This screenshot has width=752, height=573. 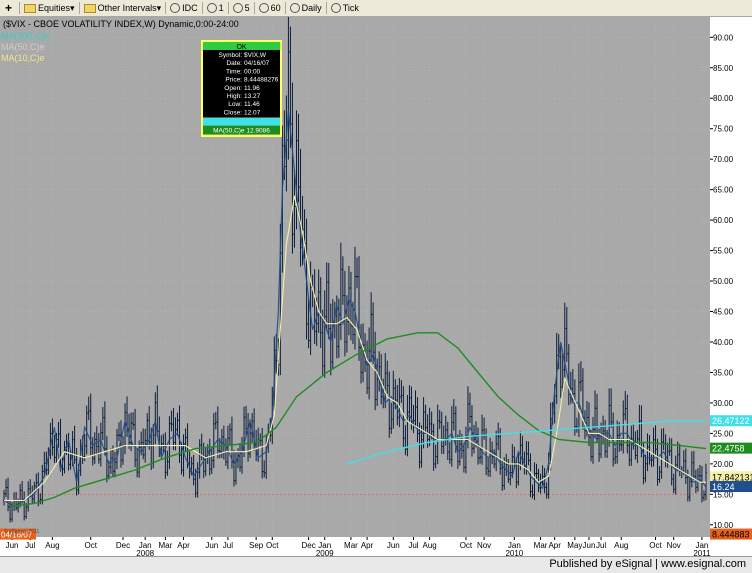 I want to click on value-label: 22.4758, so click(x=728, y=449).